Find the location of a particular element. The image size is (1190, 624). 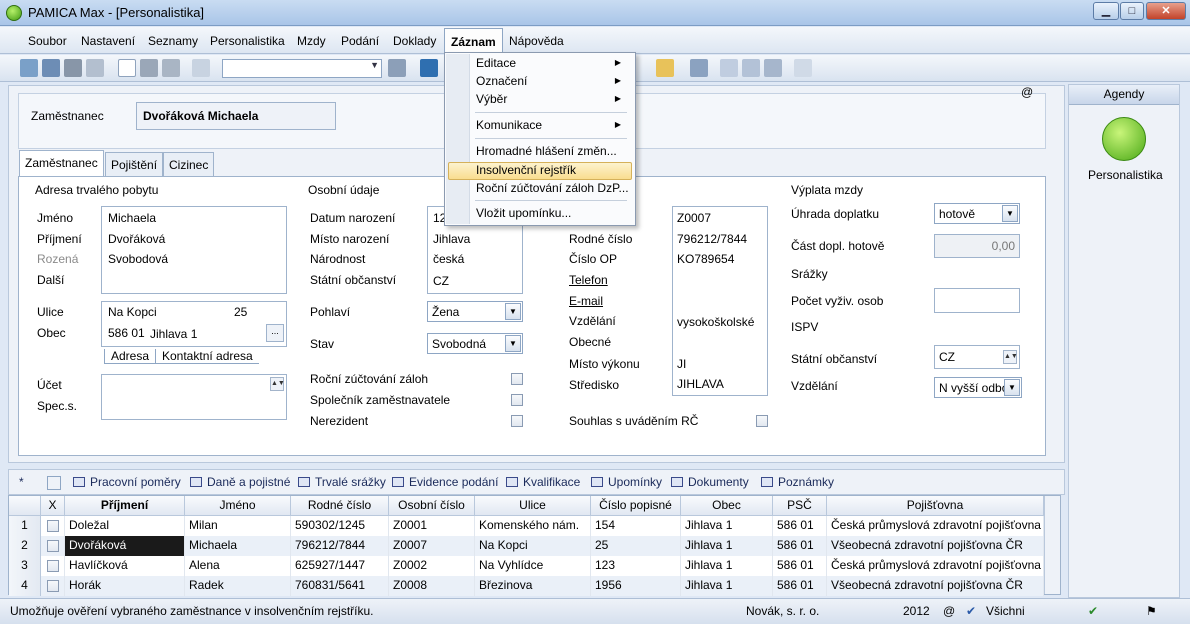

spin-icon: ▲▼ is located at coordinates (277, 384).